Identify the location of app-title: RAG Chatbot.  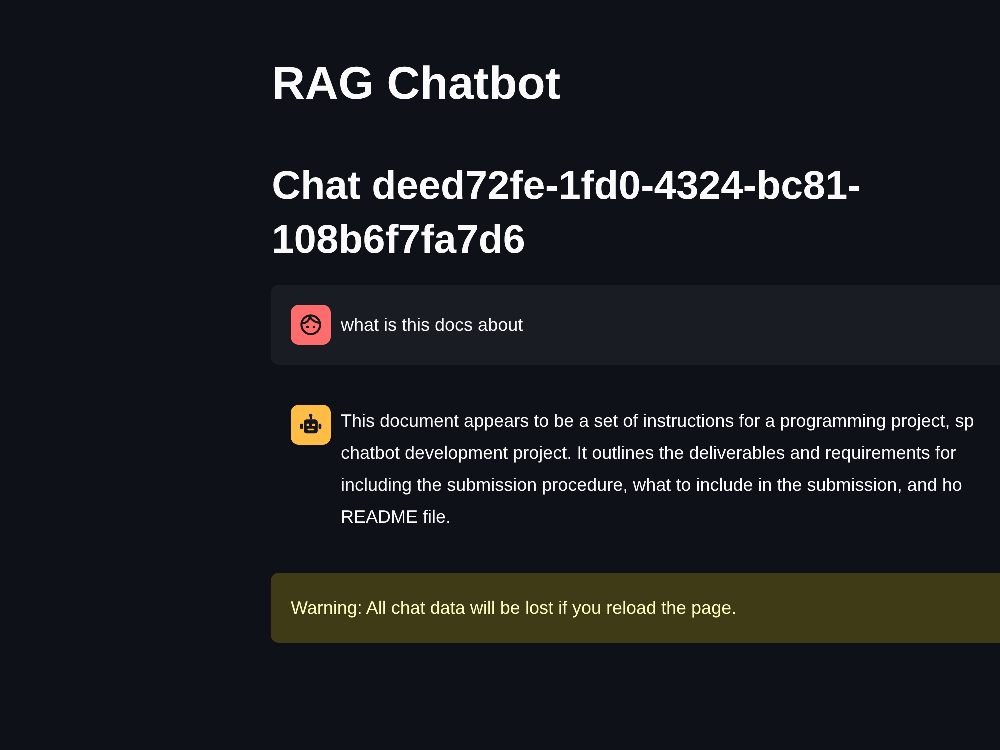
(416, 83).